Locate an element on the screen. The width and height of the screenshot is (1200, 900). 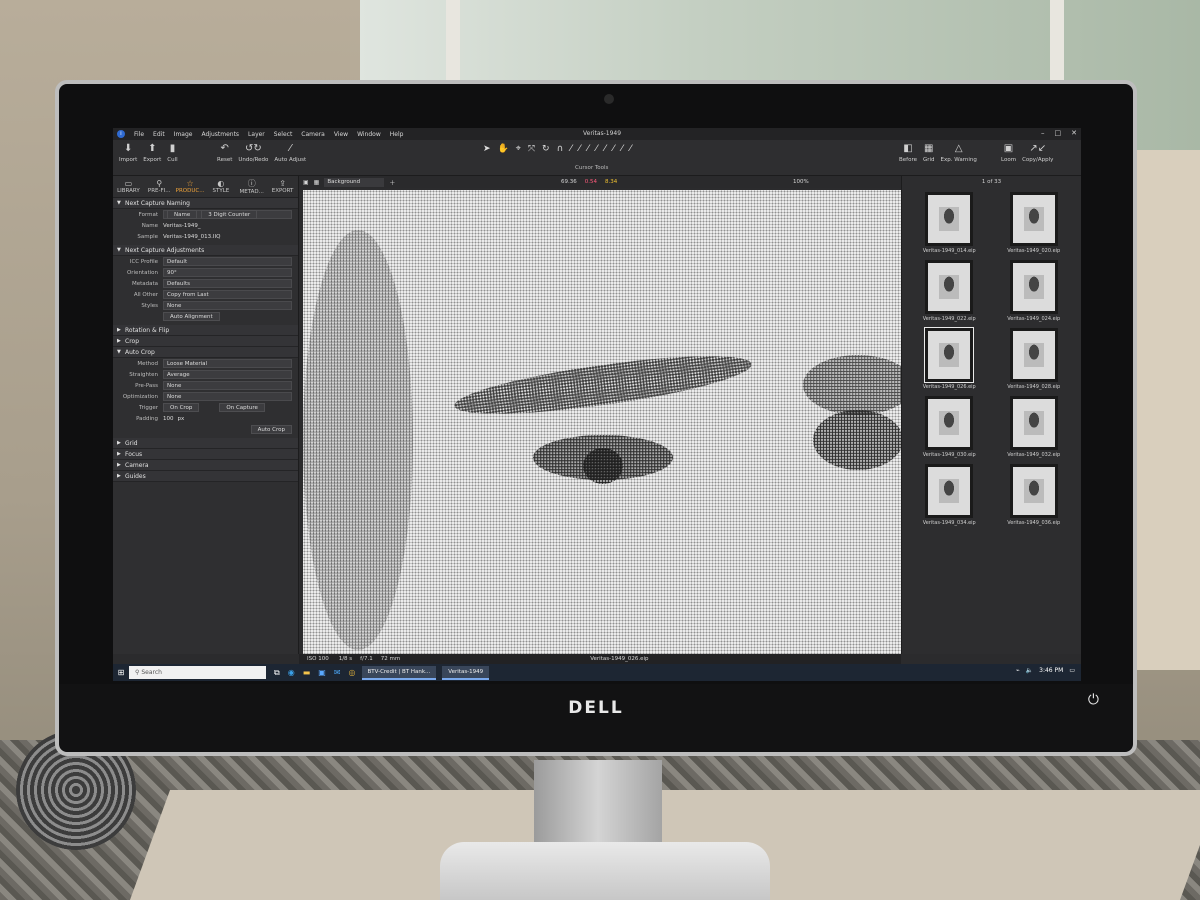
name-field: Veritas-1949_ is located at coordinates (182, 226).